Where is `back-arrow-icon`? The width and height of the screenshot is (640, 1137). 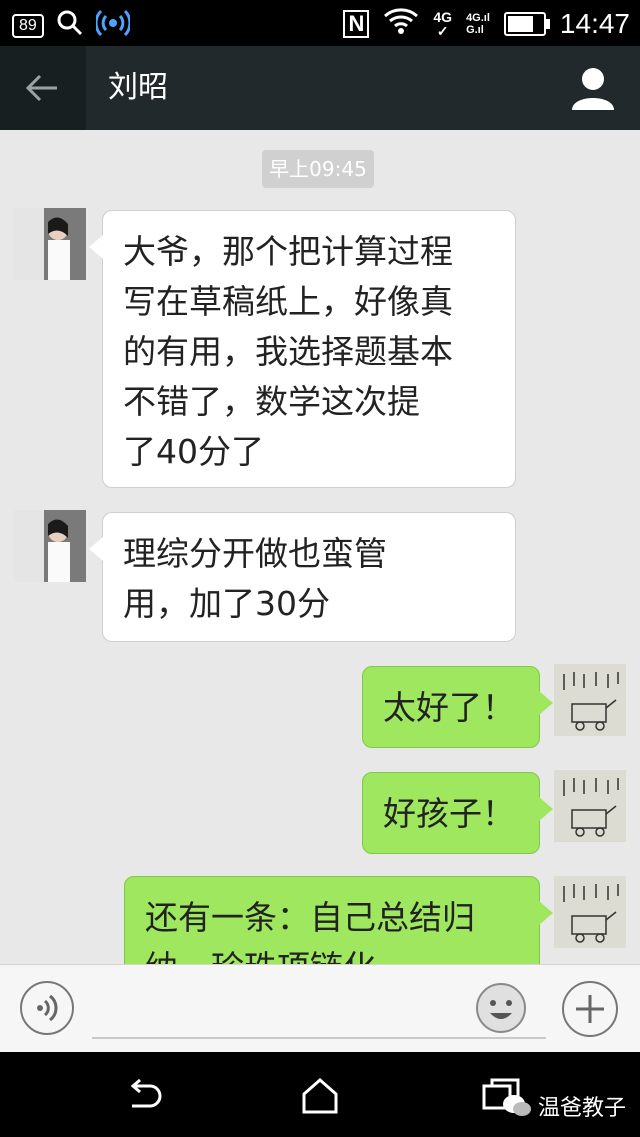 back-arrow-icon is located at coordinates (41, 88).